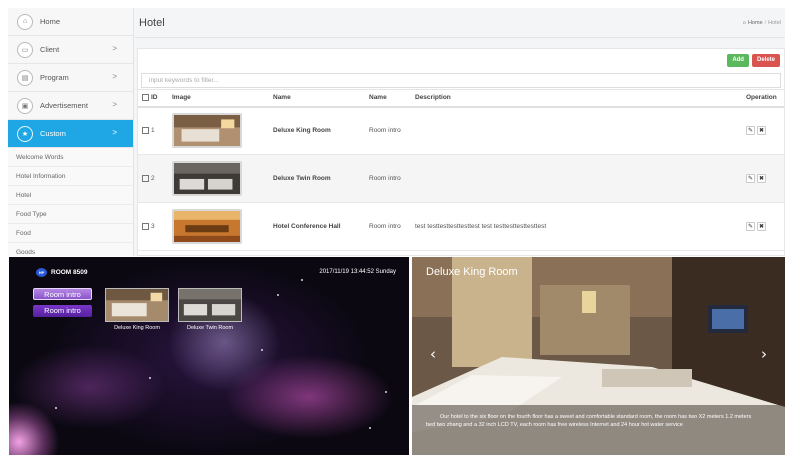 The width and height of the screenshot is (785, 462). I want to click on table-row: 1 Deluxe King Room Room intro ✎ ✖, so click(461, 130).